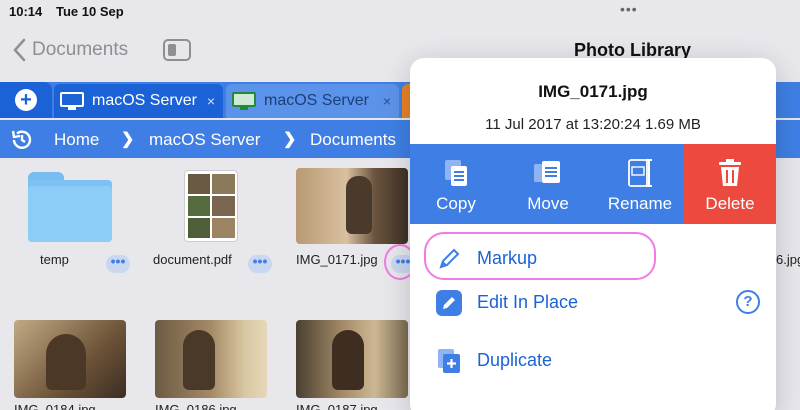 Image resolution: width=800 pixels, height=410 pixels. What do you see at coordinates (211, 359) in the screenshot?
I see `img-0186-thumbnail` at bounding box center [211, 359].